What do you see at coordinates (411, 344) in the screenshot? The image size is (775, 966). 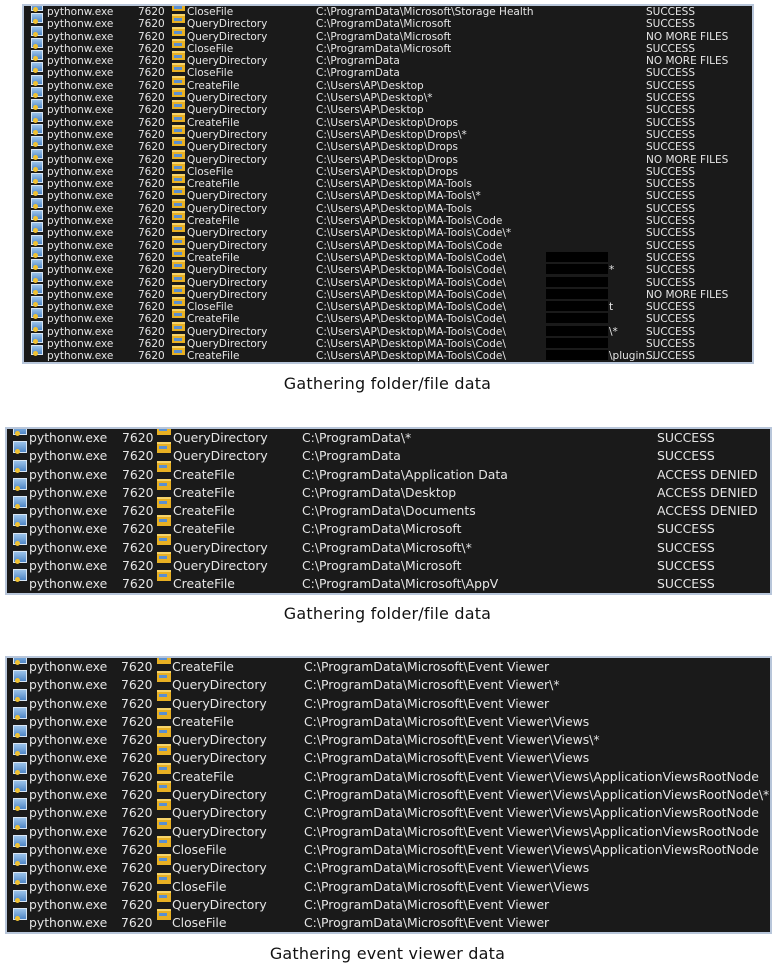 I see `path: C:\Users\AP\Desktop\MA-Tools\Code\` at bounding box center [411, 344].